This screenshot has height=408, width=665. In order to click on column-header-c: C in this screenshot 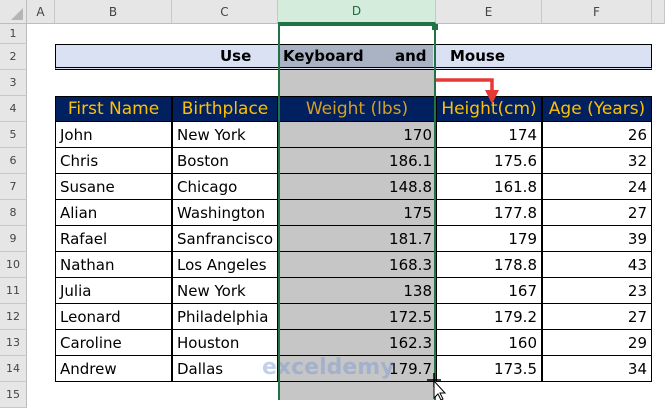, I will do `click(225, 12)`.